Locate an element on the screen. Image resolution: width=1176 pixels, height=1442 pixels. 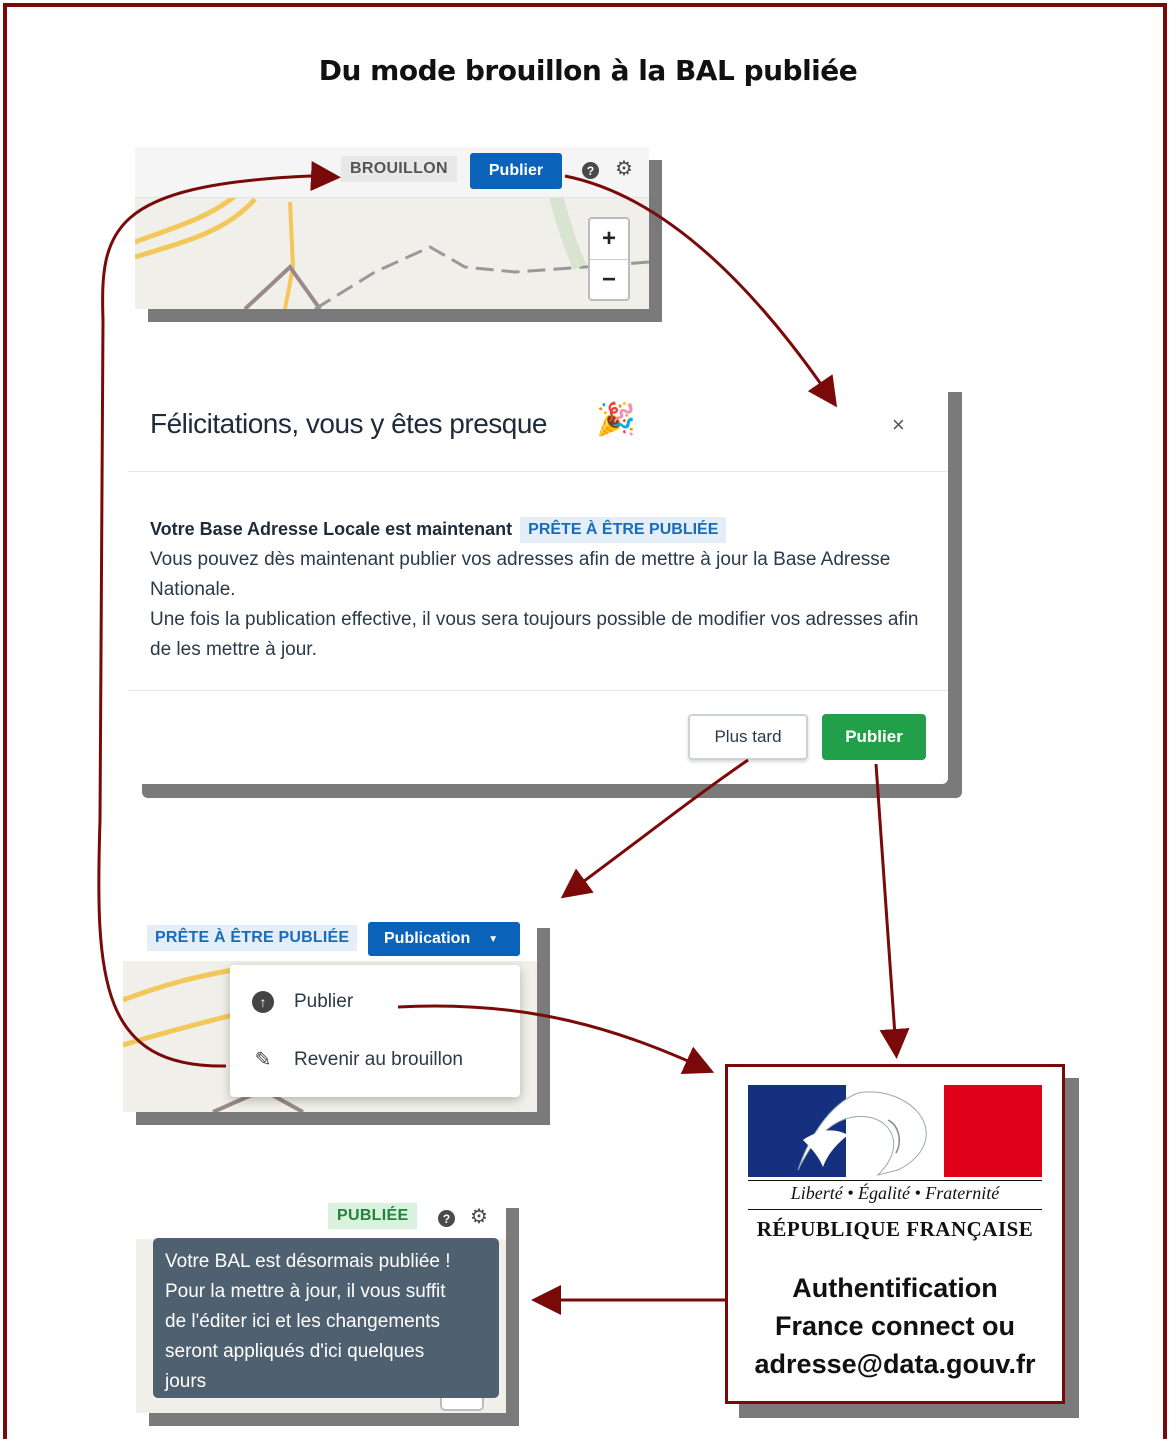
menu-item-back-to-draft-label: Revenir au brouillon is located at coordinates (378, 1059).